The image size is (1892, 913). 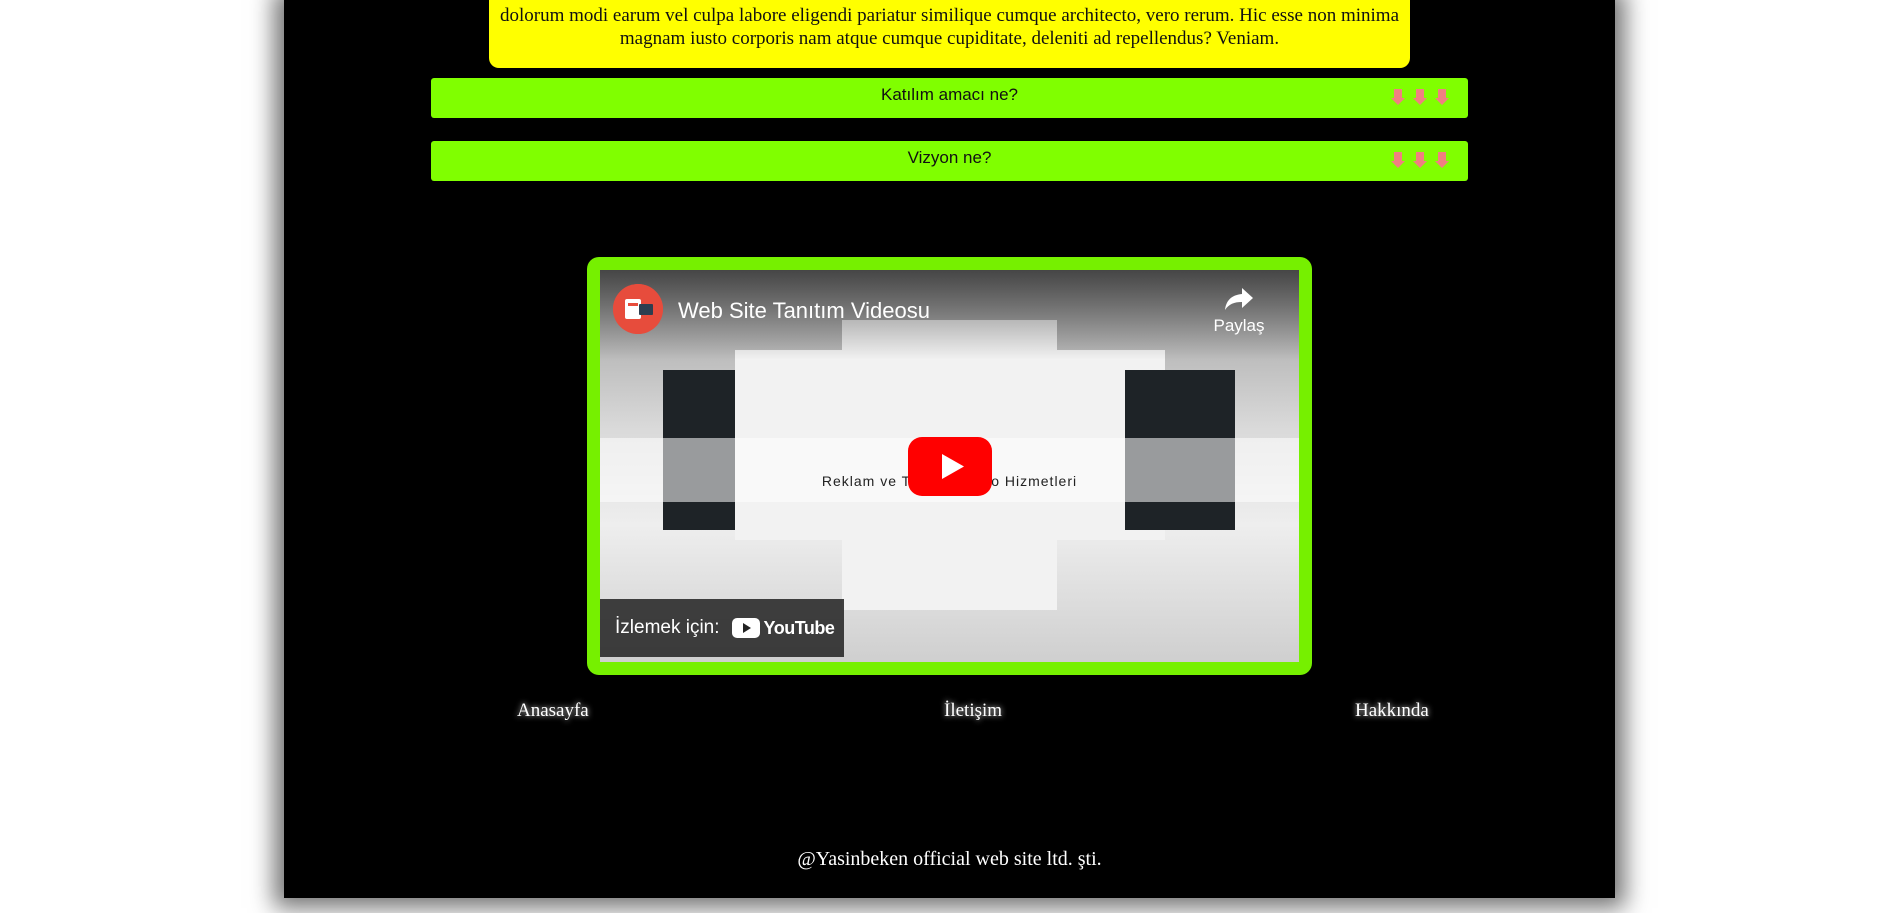 What do you see at coordinates (1239, 299) in the screenshot?
I see `share-icon` at bounding box center [1239, 299].